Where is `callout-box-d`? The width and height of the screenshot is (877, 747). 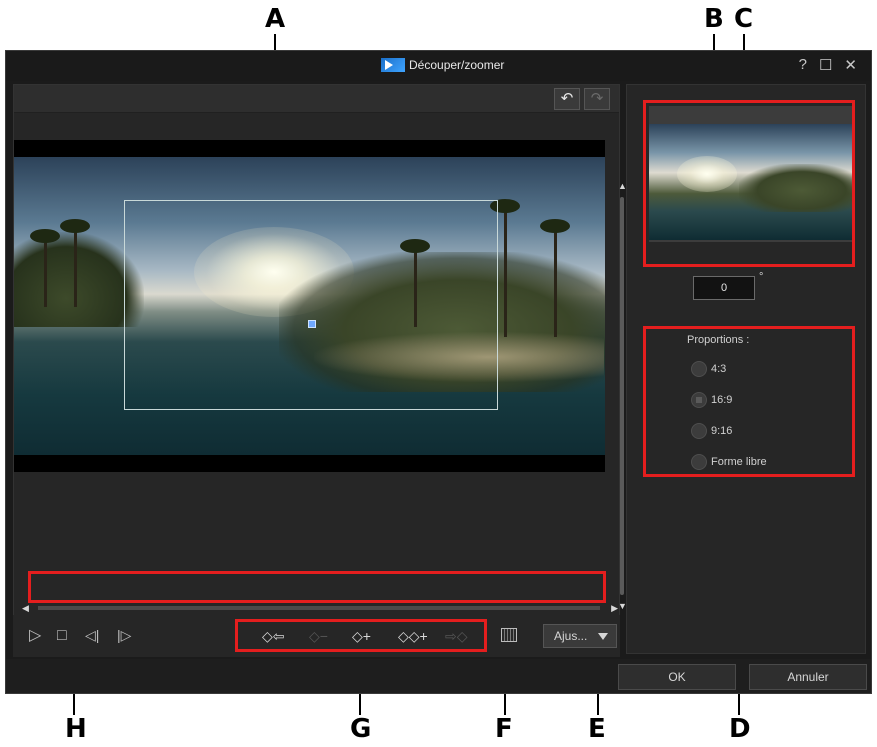
callout-box-d is located at coordinates (749, 401).